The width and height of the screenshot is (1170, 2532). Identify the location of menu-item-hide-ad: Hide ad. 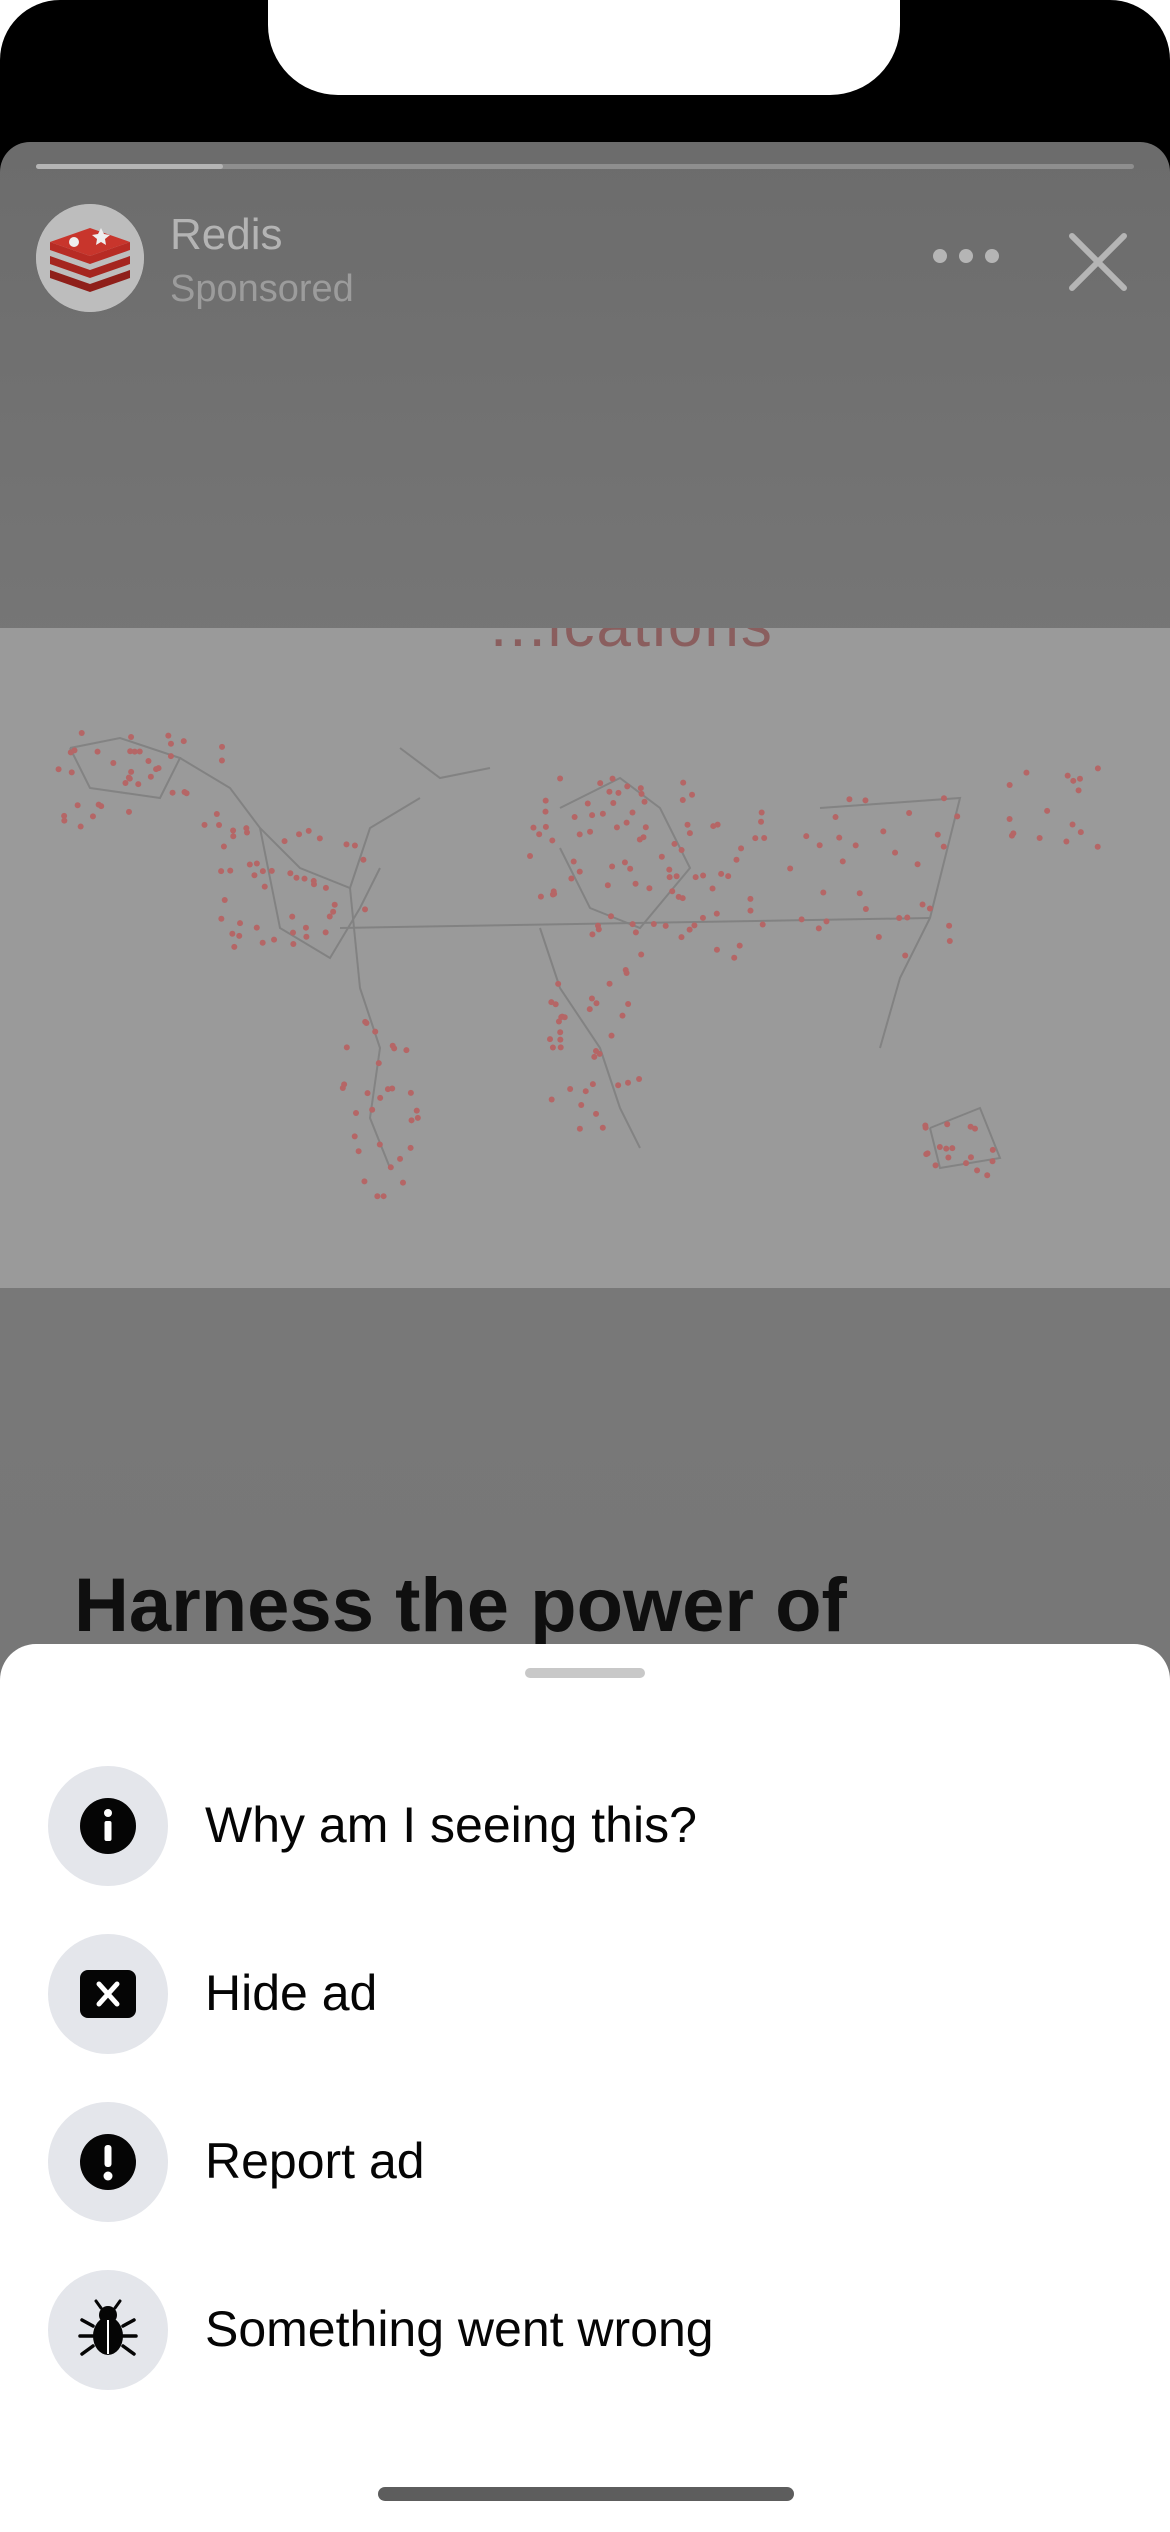
(585, 1997).